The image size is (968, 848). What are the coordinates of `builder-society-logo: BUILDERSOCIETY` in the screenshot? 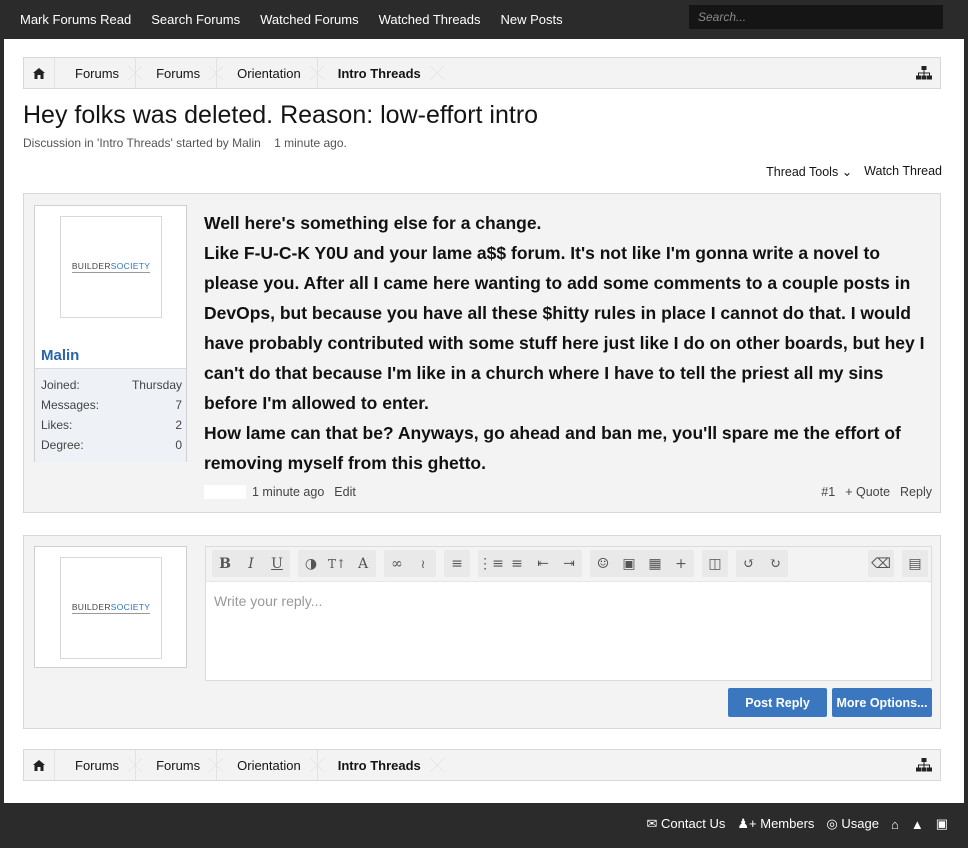 It's located at (111, 608).